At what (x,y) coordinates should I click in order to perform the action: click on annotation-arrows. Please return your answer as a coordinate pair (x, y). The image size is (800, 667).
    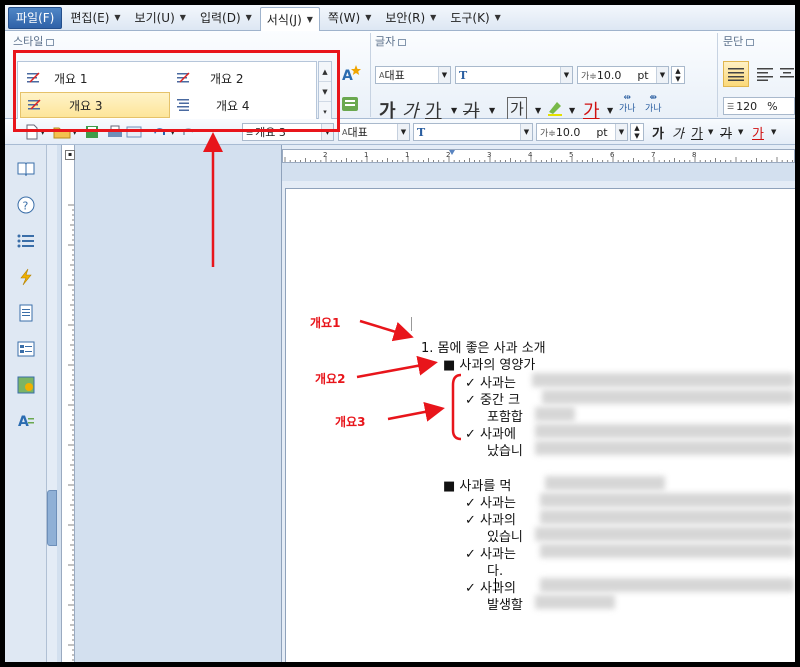
    Looking at the image, I should click on (332, 286).